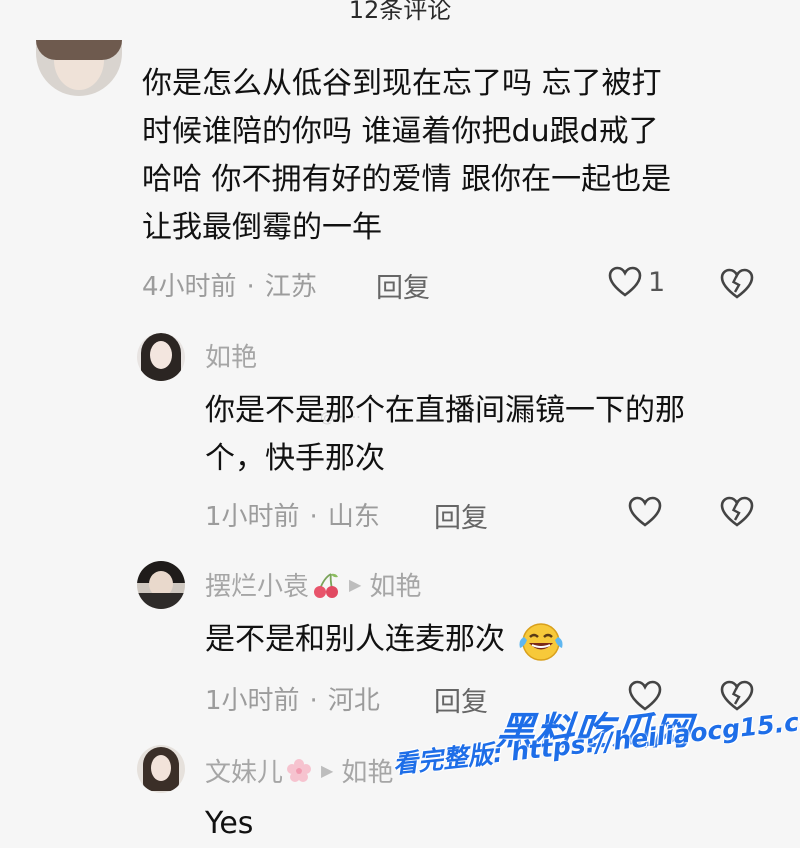 The height and width of the screenshot is (848, 800). I want to click on comment-meta: 4小时前 · 江苏, so click(229, 287).